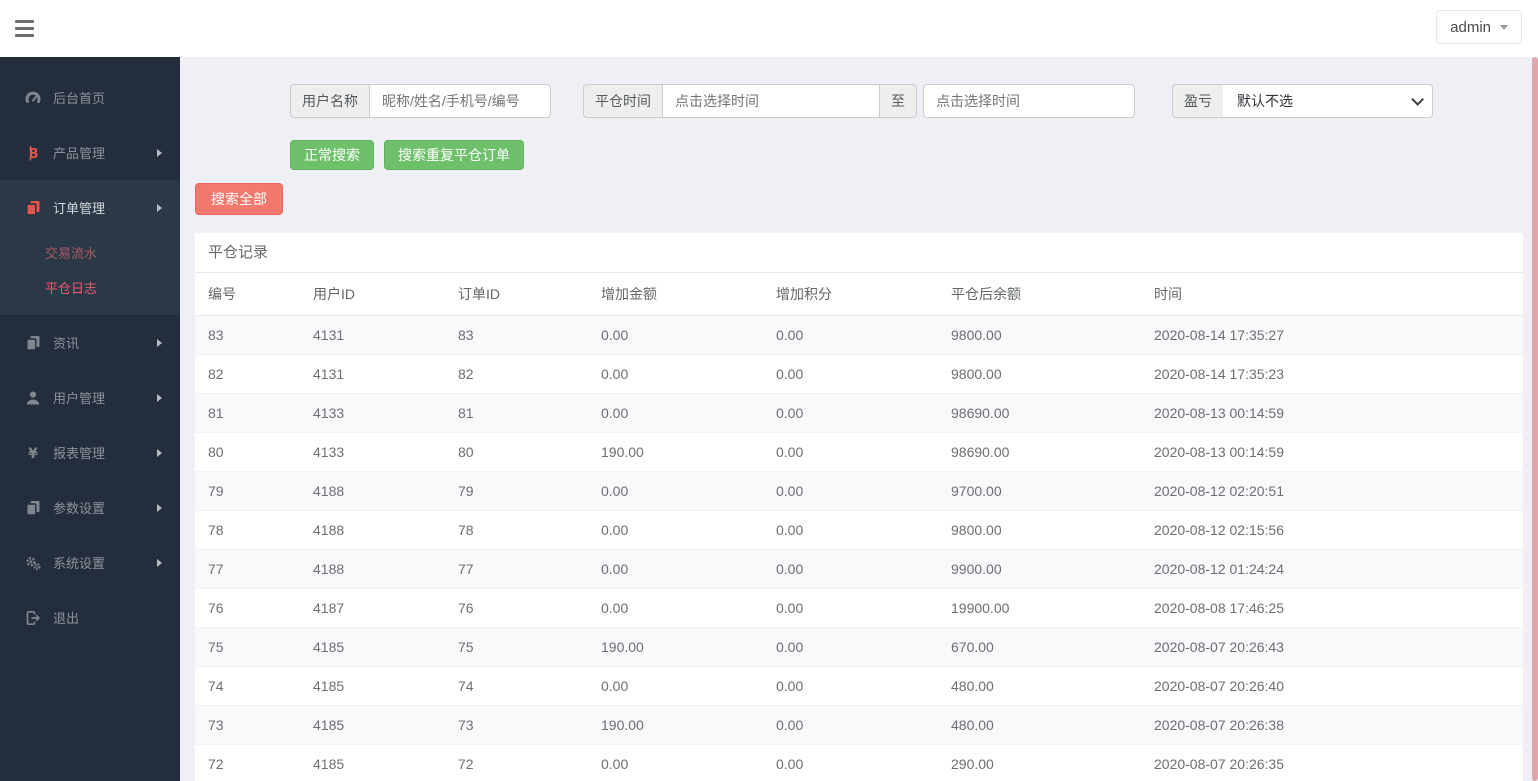 Image resolution: width=1538 pixels, height=781 pixels. What do you see at coordinates (33, 563) in the screenshot?
I see `gear-icon` at bounding box center [33, 563].